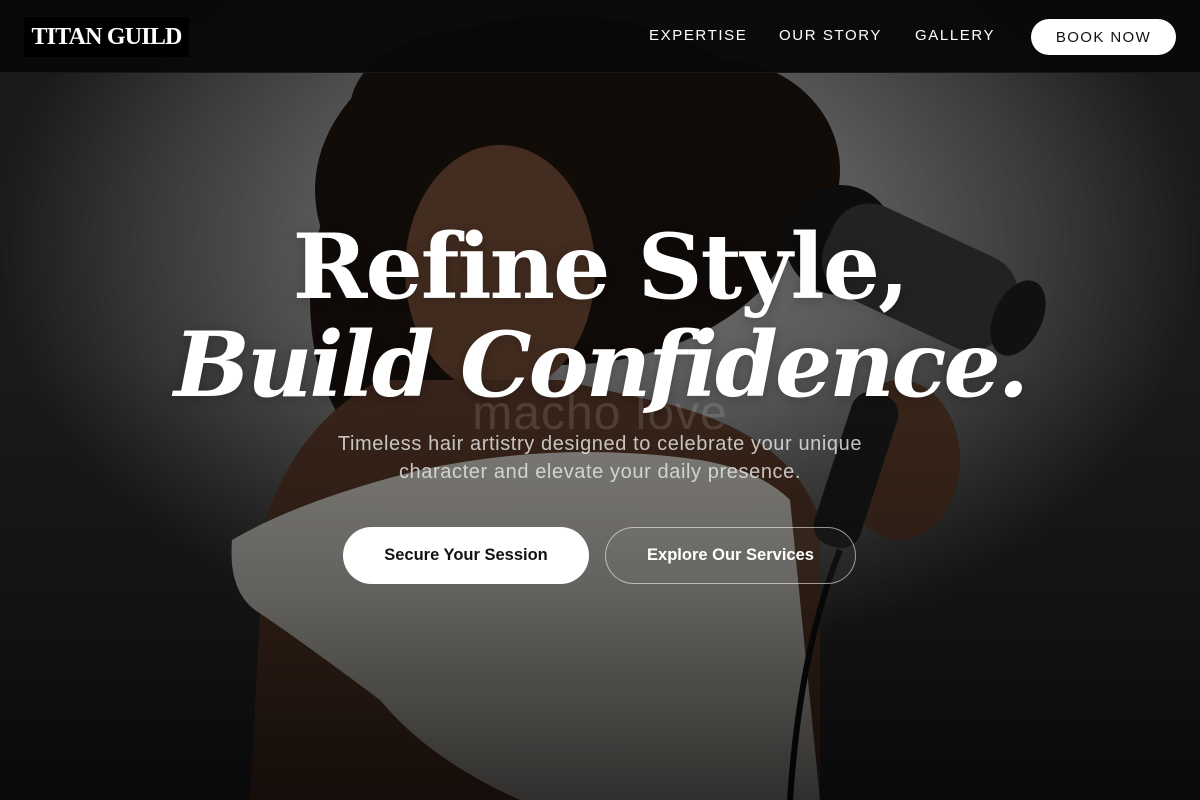 Image resolution: width=1200 pixels, height=800 pixels. I want to click on nav-links: EXPERTISE OUR STORY GALLERY, so click(600, 37).